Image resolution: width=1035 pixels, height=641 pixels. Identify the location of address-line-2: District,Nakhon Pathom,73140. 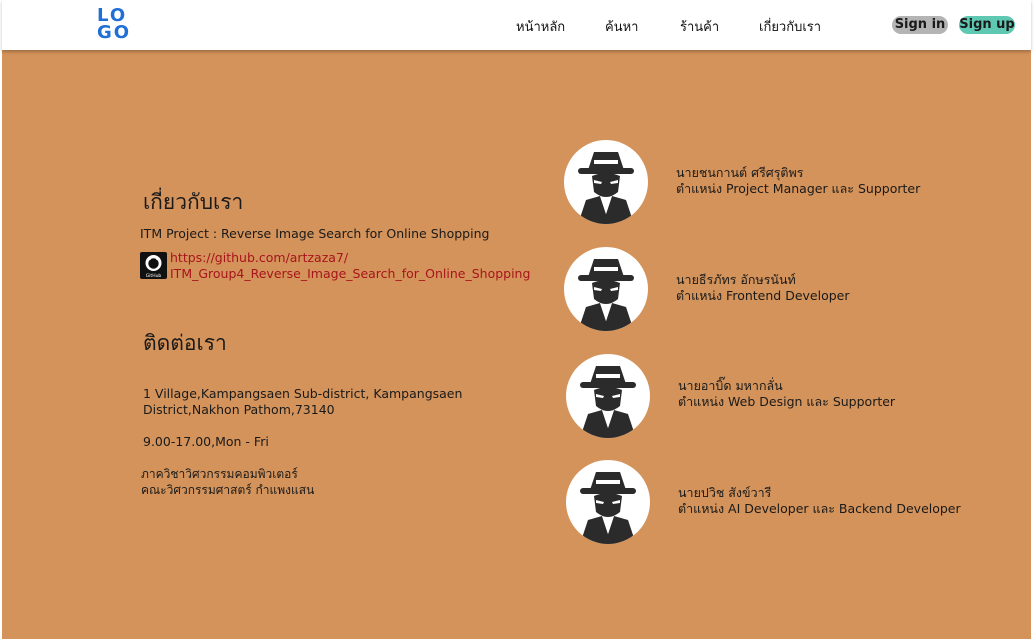
(239, 409).